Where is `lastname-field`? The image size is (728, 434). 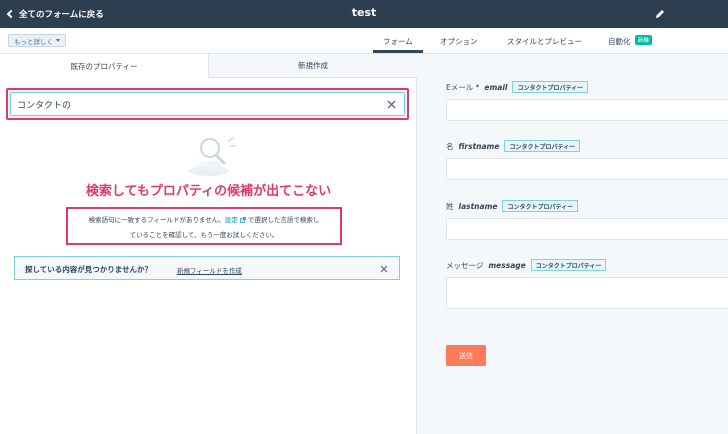
lastname-field is located at coordinates (587, 229).